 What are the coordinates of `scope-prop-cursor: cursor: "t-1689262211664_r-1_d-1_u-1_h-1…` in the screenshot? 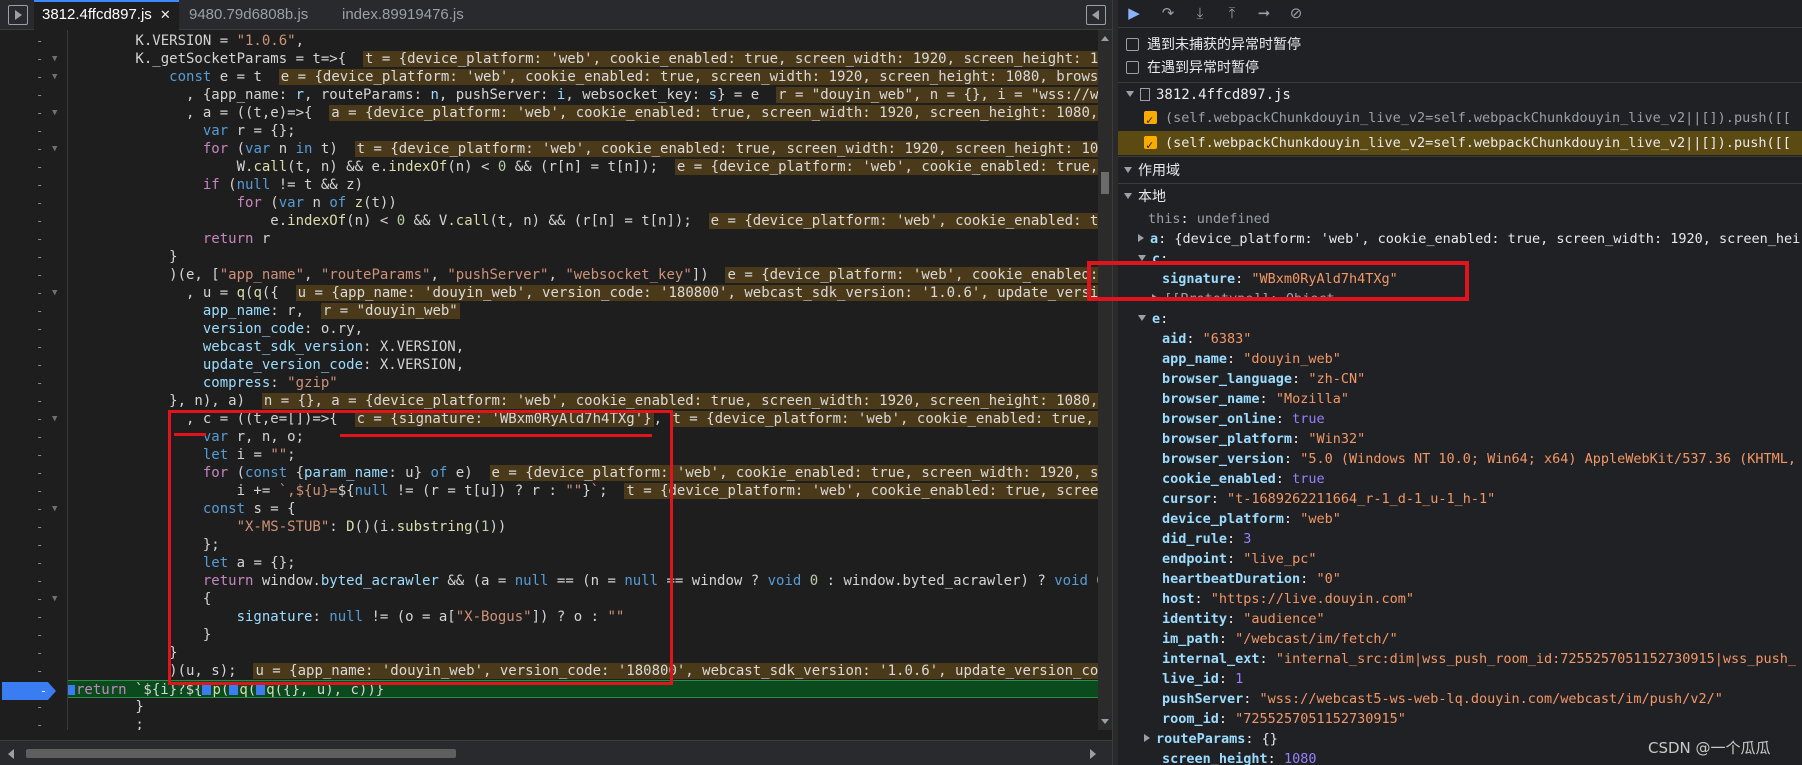 It's located at (1328, 499).